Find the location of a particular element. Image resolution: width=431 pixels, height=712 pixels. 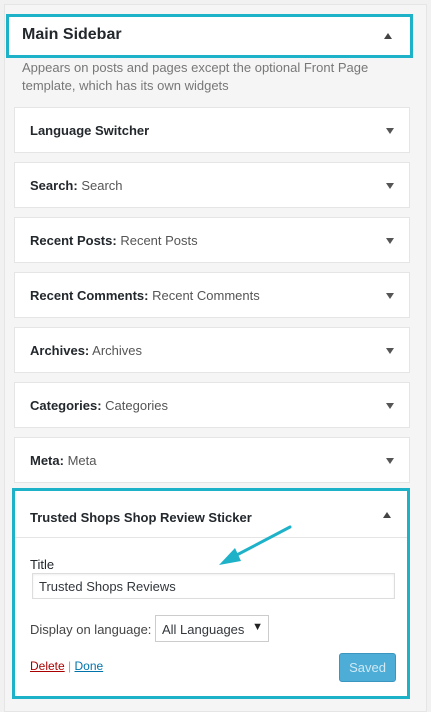

widget-name: Meta: is located at coordinates (47, 460).